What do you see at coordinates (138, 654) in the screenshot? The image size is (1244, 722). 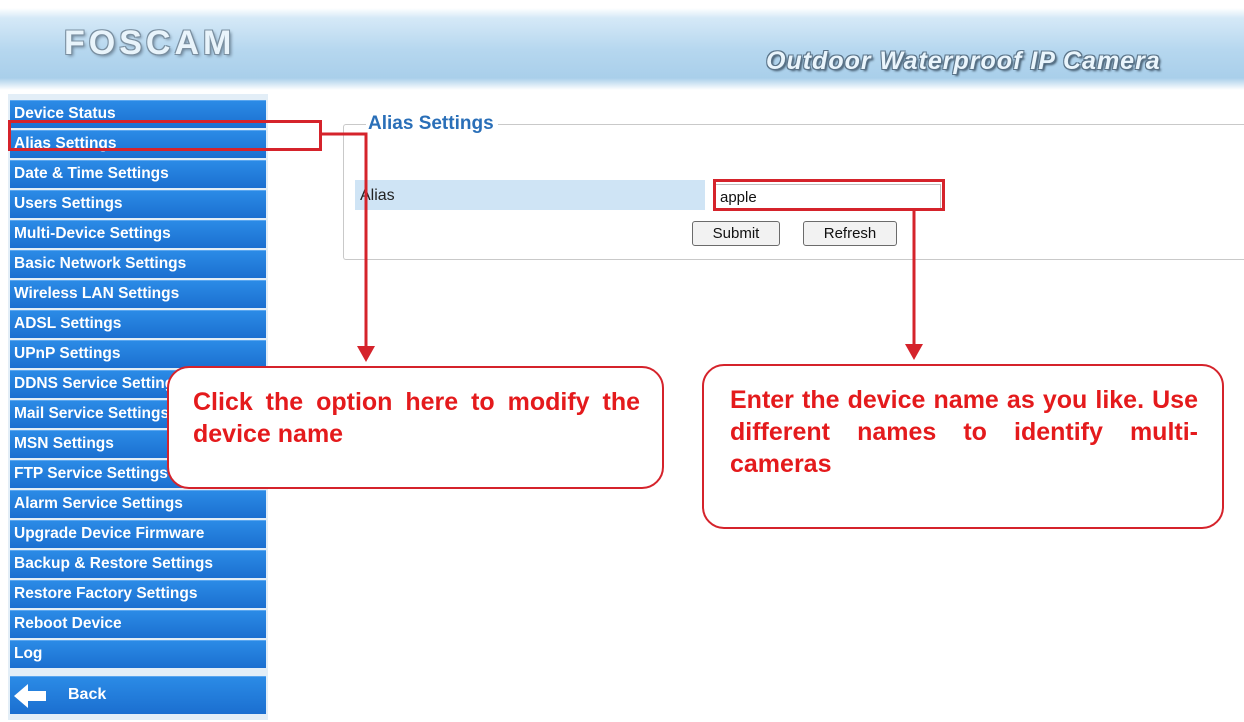 I see `sidebar-item-log: Log` at bounding box center [138, 654].